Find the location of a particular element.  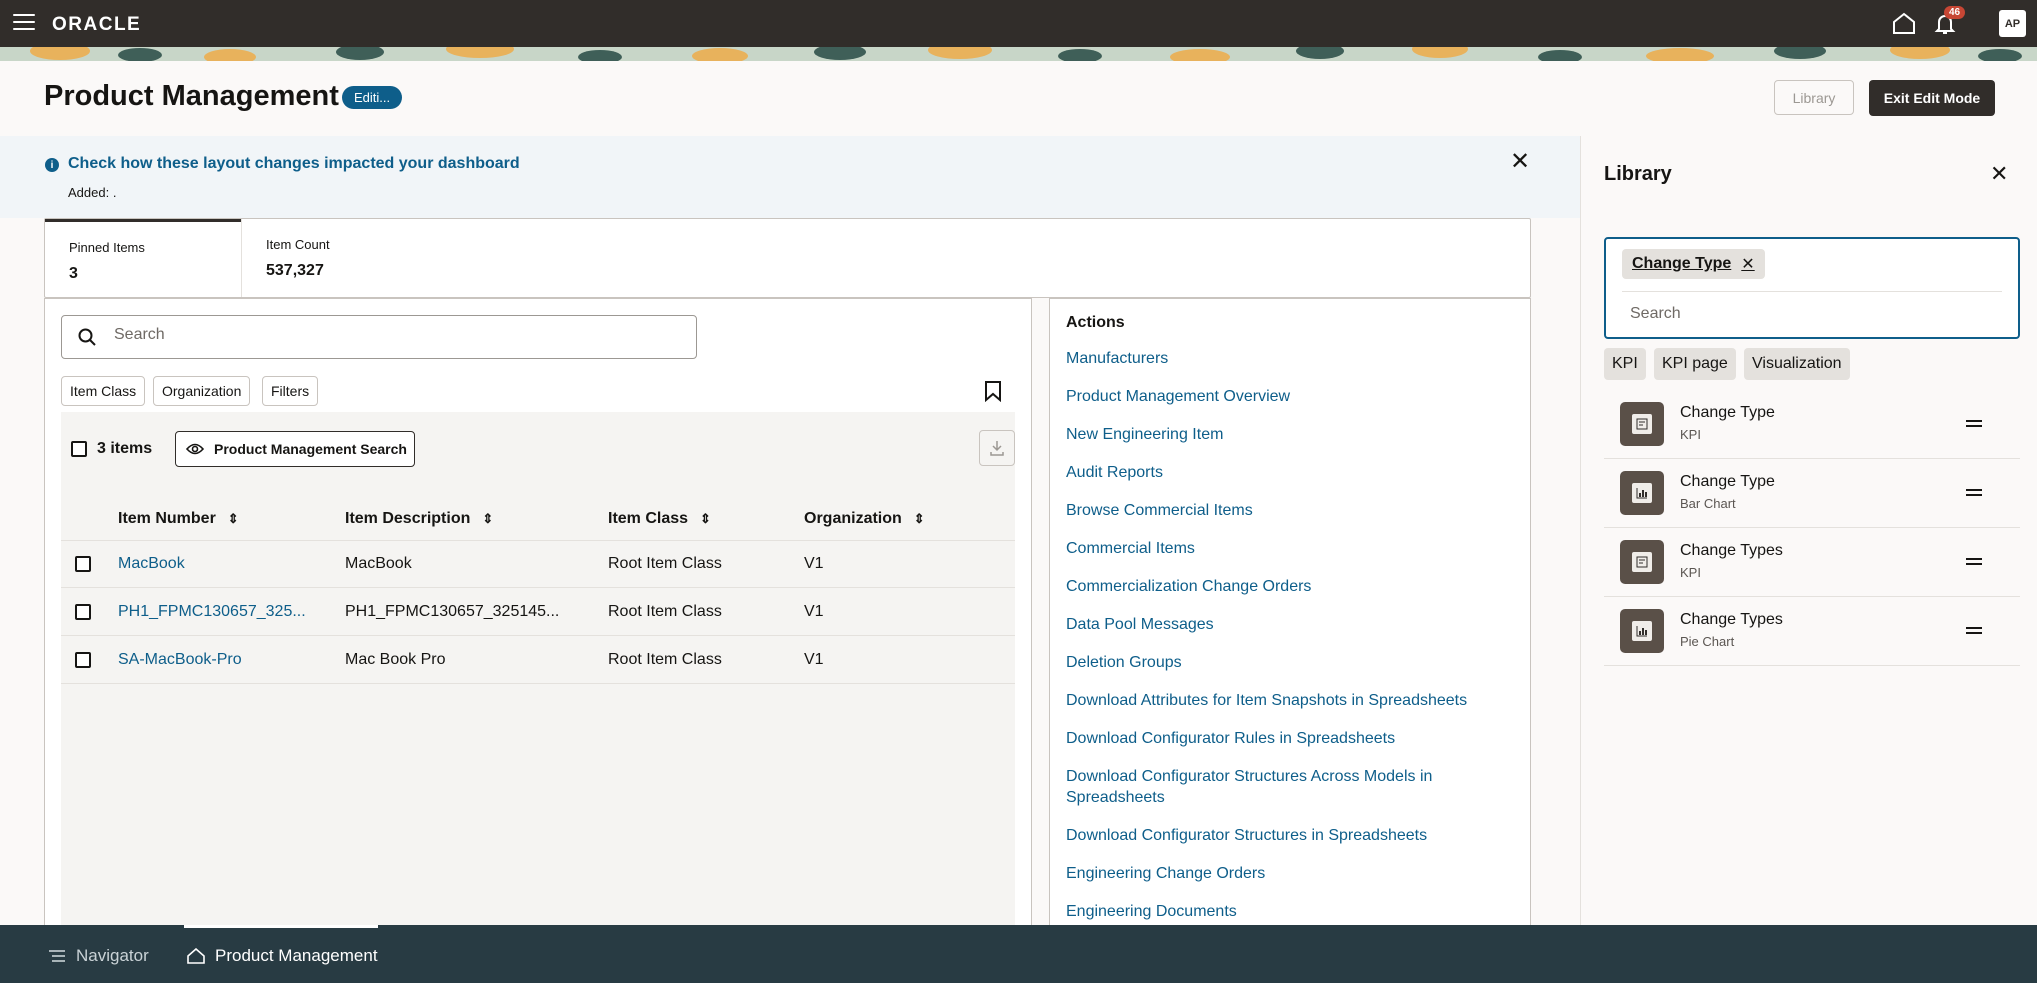

search-input is located at coordinates (394, 335).